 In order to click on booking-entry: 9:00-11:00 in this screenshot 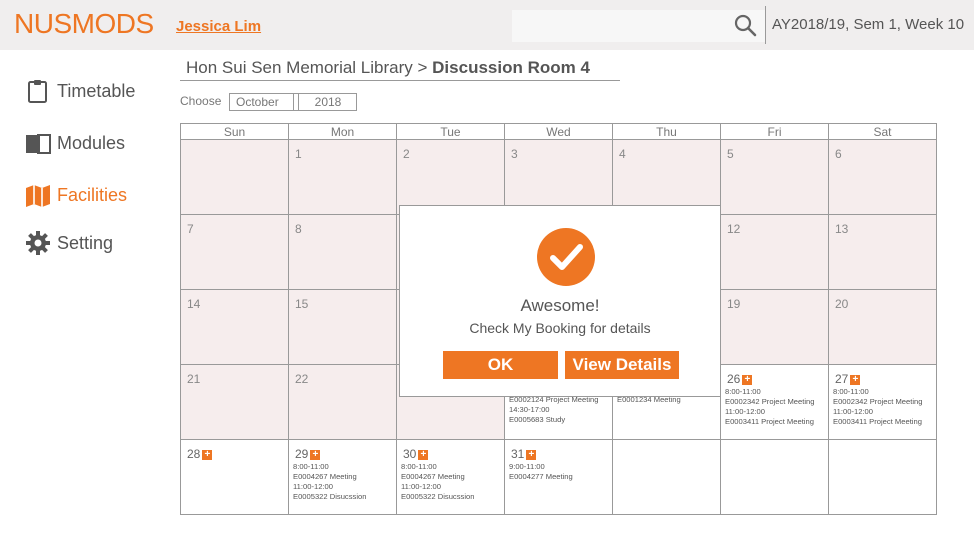, I will do `click(527, 466)`.